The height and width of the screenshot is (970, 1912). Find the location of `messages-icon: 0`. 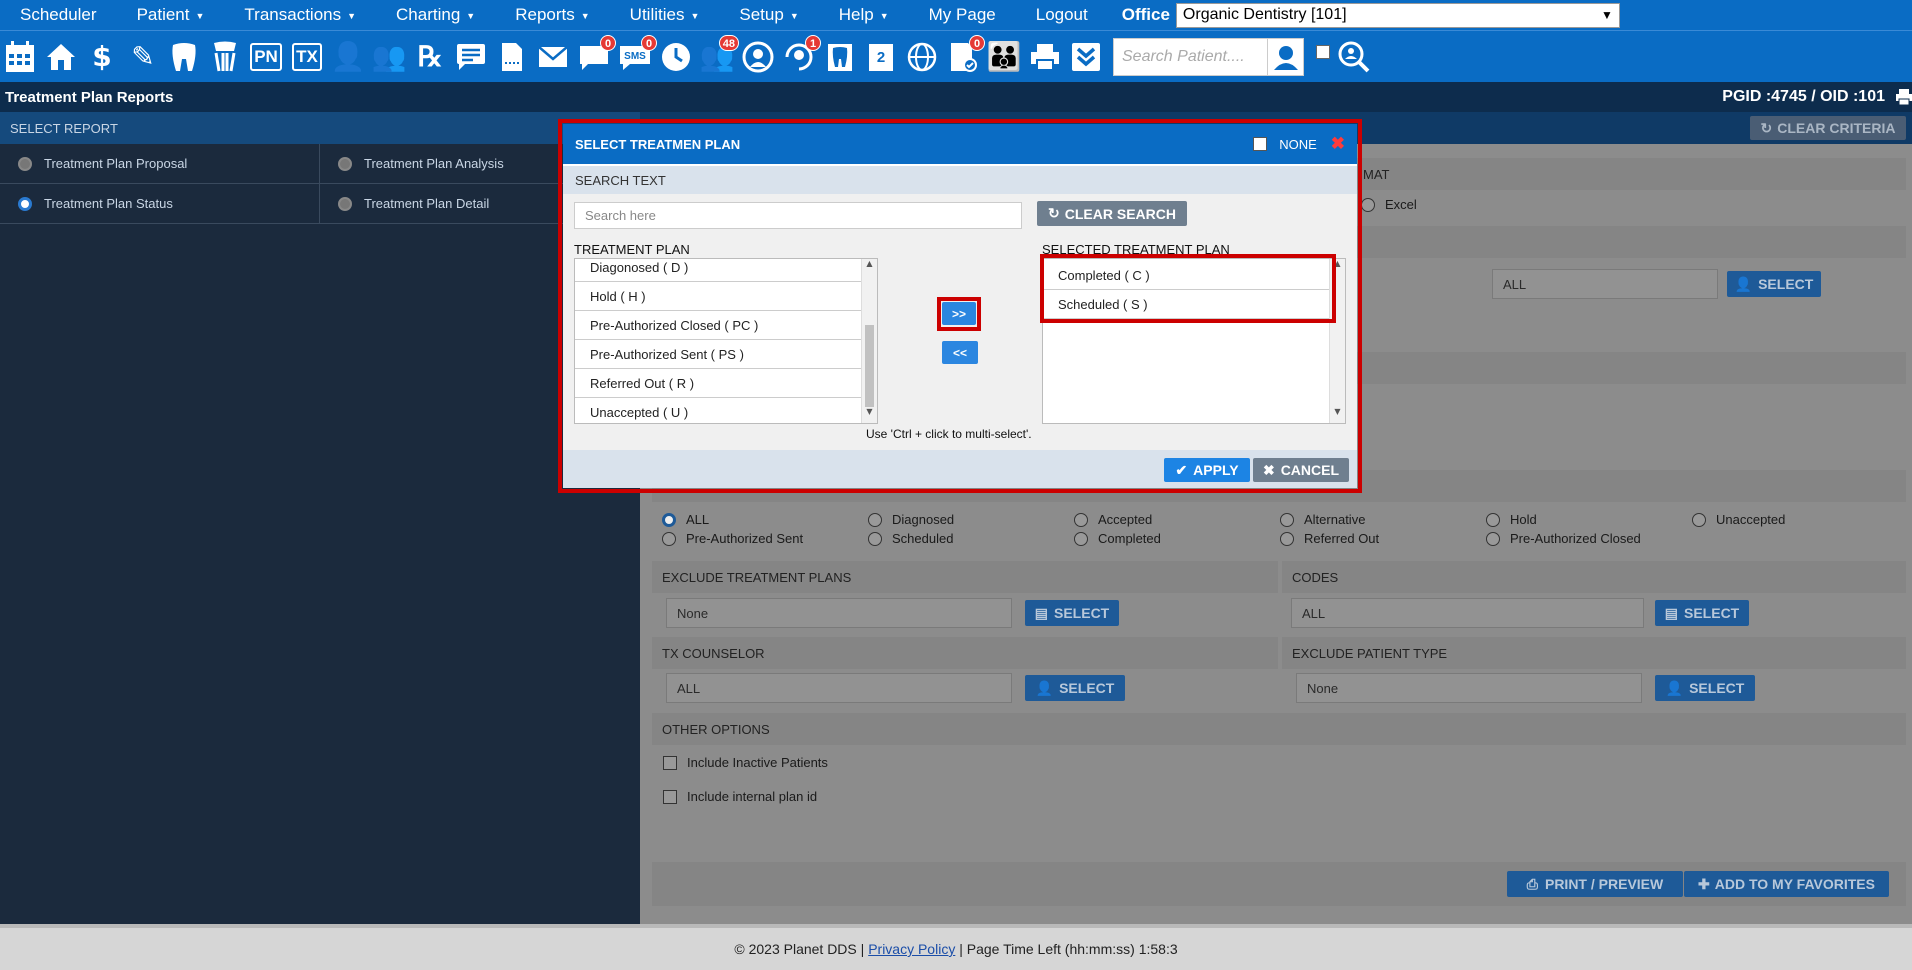

messages-icon: 0 is located at coordinates (596, 55).